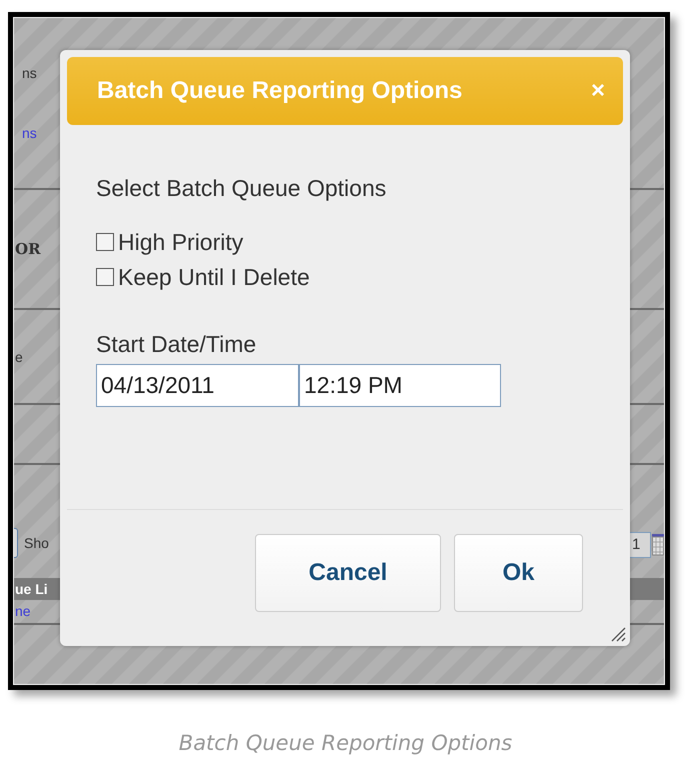  Describe the element at coordinates (618, 634) in the screenshot. I see `resize-grip-icon` at that location.